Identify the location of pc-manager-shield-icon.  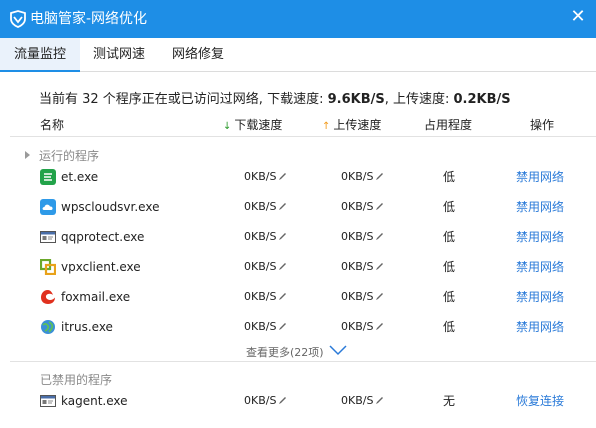
(18, 19).